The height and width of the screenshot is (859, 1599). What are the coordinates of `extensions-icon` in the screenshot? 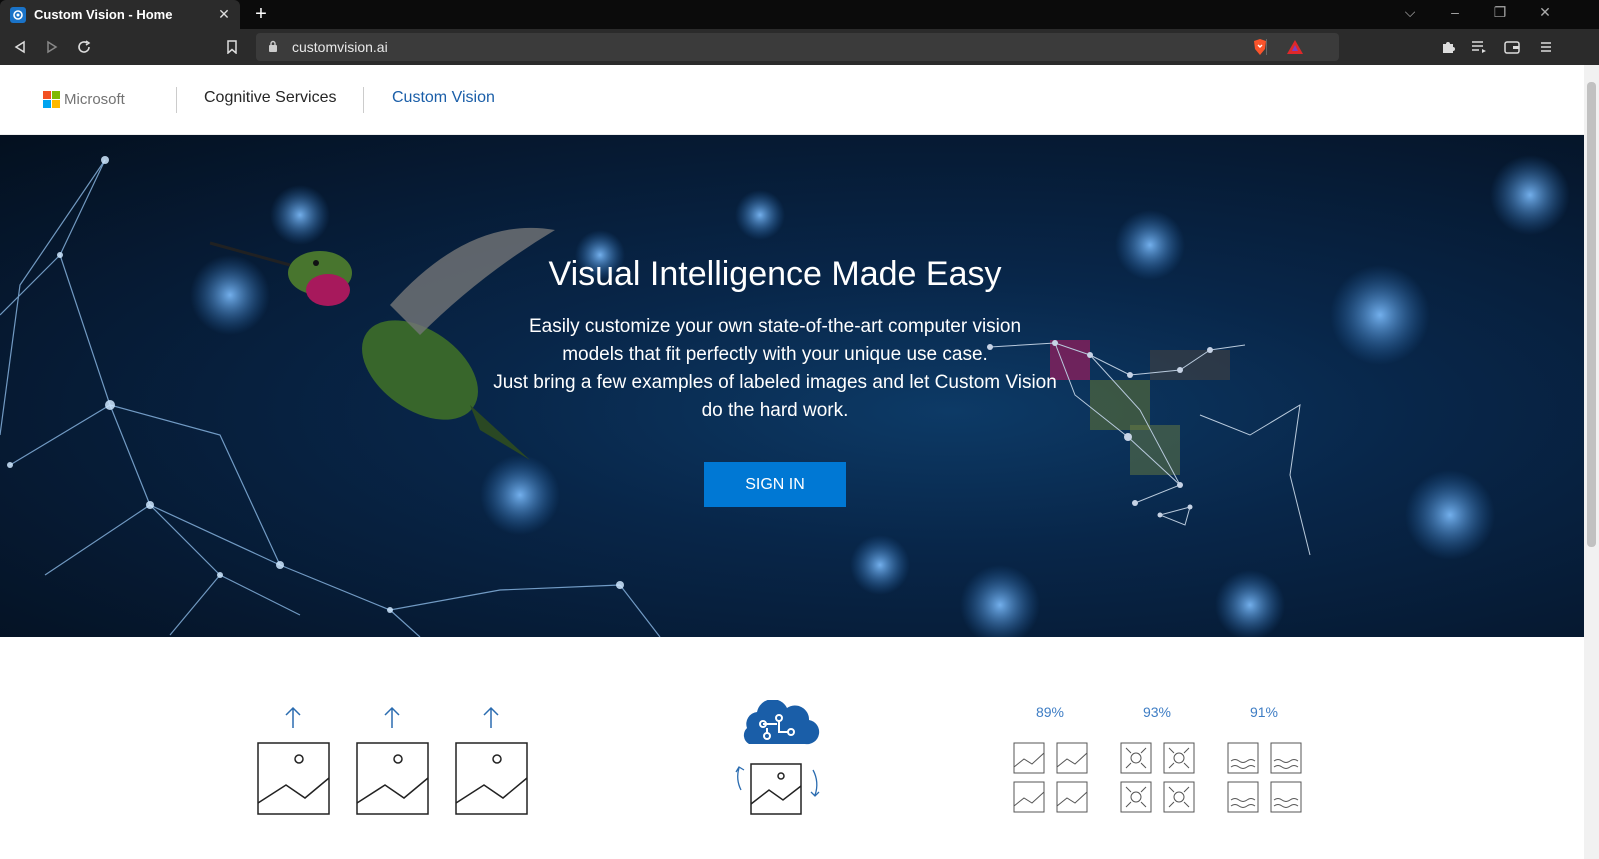 It's located at (1448, 47).